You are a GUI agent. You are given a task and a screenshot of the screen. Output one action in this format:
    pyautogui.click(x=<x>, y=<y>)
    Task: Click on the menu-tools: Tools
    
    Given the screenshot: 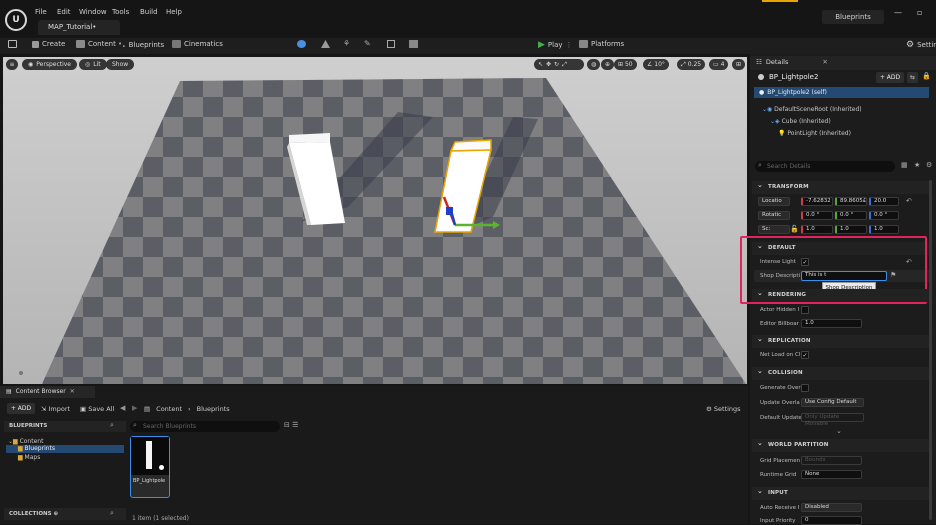 What is the action you would take?
    pyautogui.click(x=120, y=12)
    